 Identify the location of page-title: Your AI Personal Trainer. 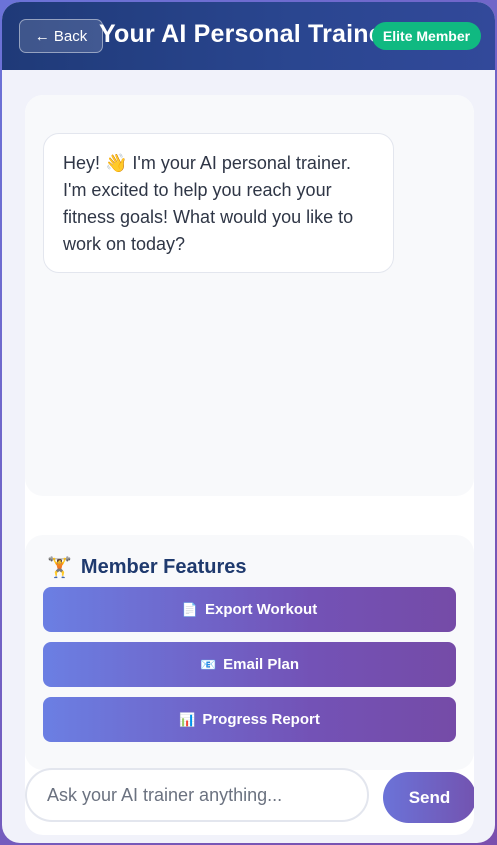
(246, 34).